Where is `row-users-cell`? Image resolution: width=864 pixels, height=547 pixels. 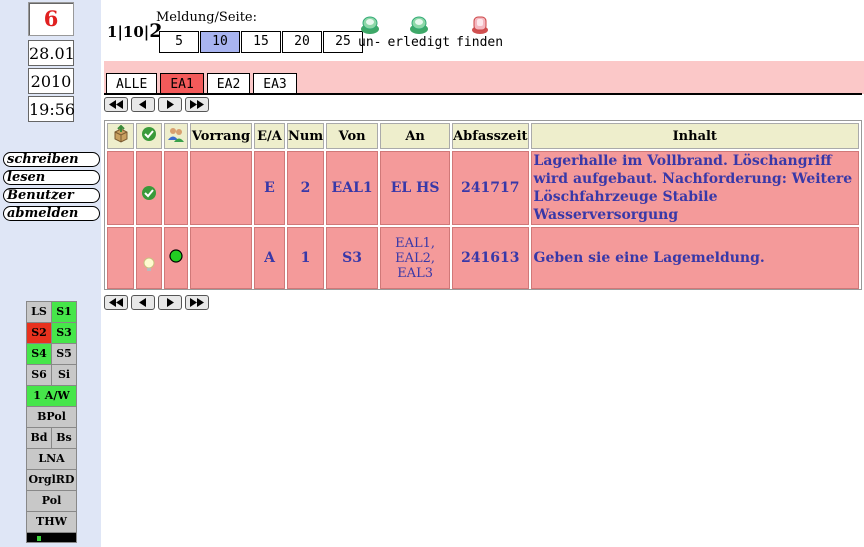
row-users-cell is located at coordinates (176, 188).